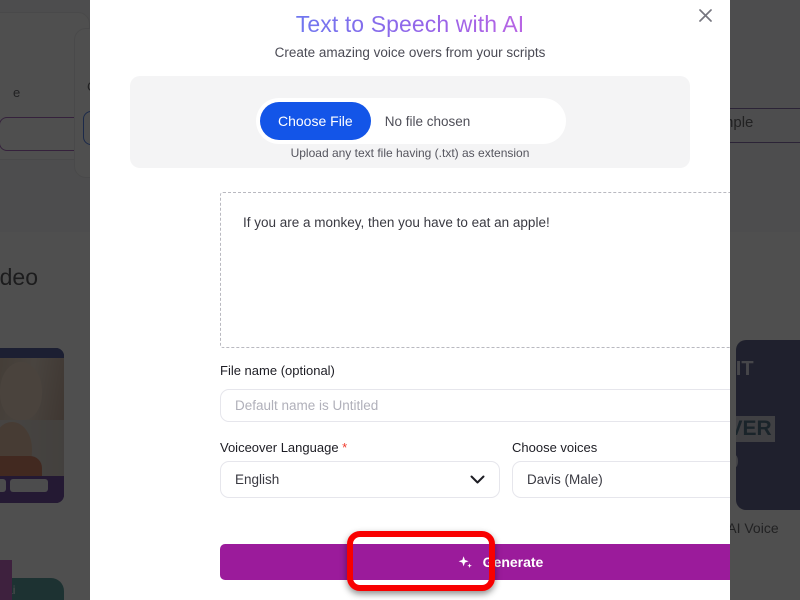  What do you see at coordinates (565, 479) in the screenshot?
I see `choose-voices-value: Davis (Male)` at bounding box center [565, 479].